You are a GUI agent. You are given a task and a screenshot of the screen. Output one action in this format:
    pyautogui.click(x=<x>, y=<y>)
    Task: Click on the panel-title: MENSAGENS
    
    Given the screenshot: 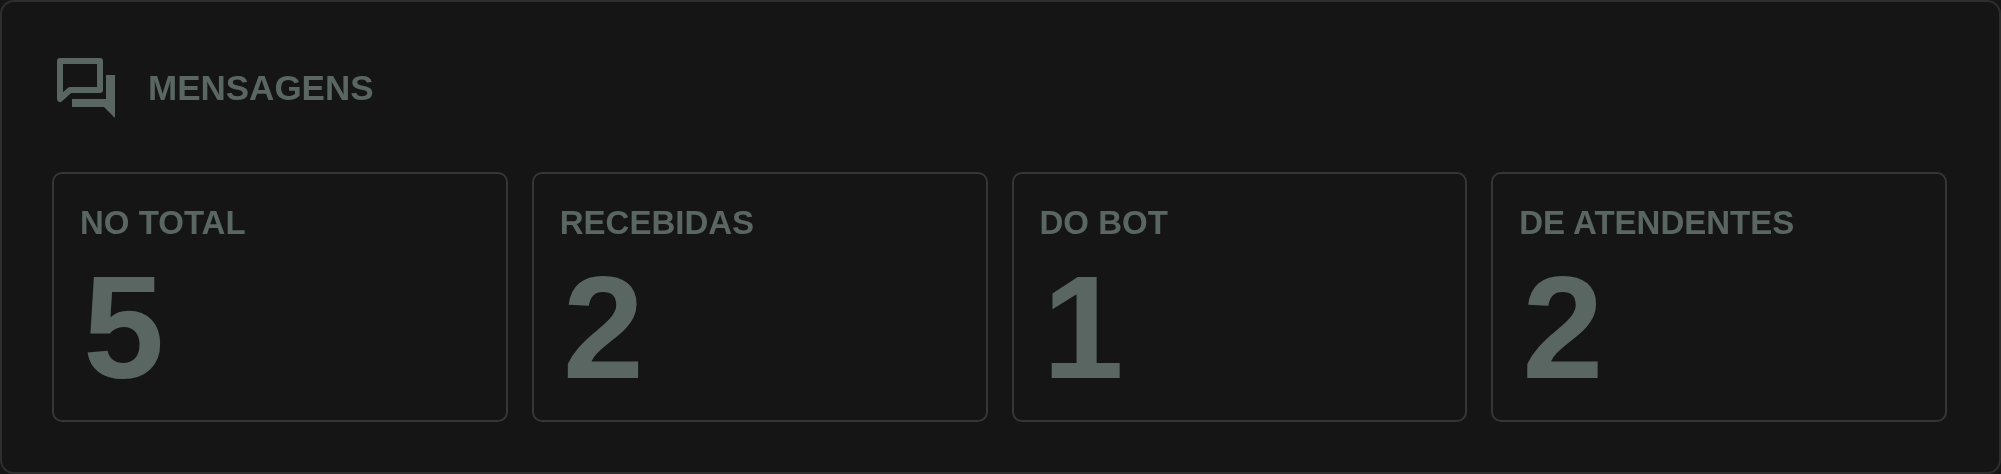 What is the action you would take?
    pyautogui.click(x=261, y=88)
    